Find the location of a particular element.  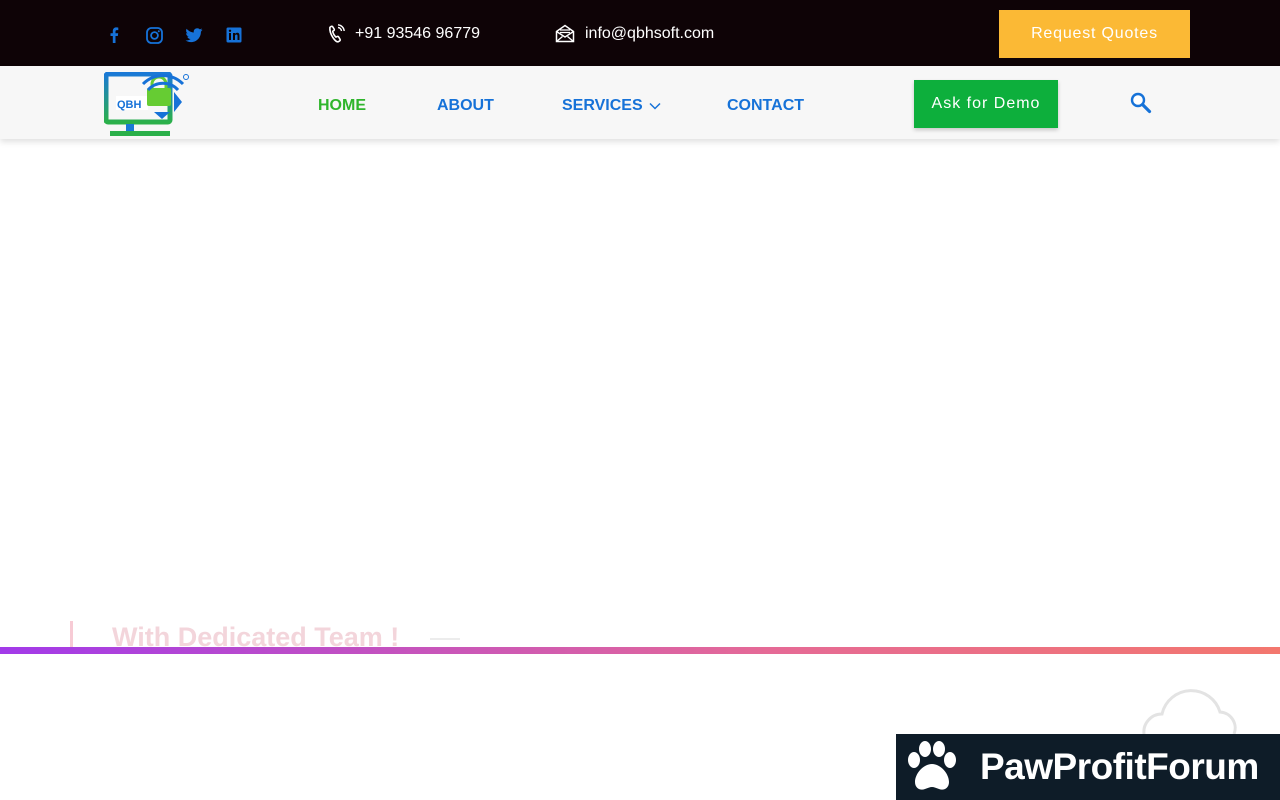

nav-contact: CONTACT is located at coordinates (765, 106).